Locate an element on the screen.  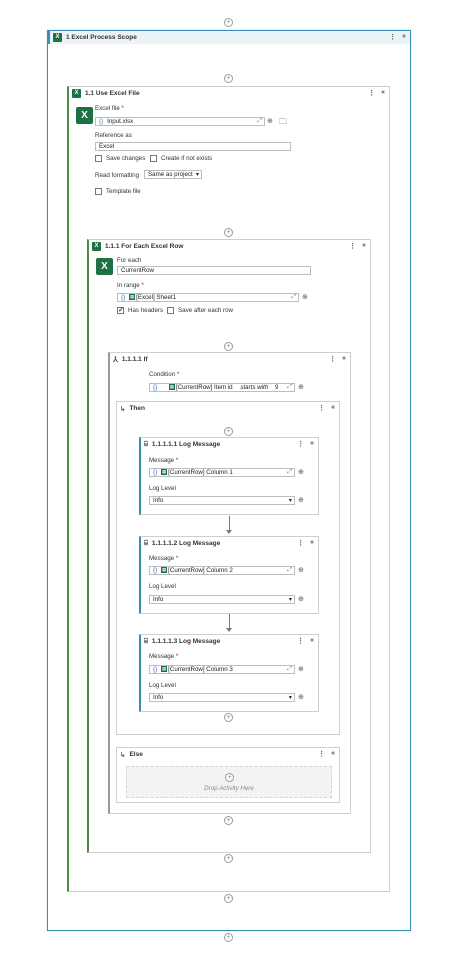
drop-activity-text: Drop Activity Here is located at coordinates (229, 788).